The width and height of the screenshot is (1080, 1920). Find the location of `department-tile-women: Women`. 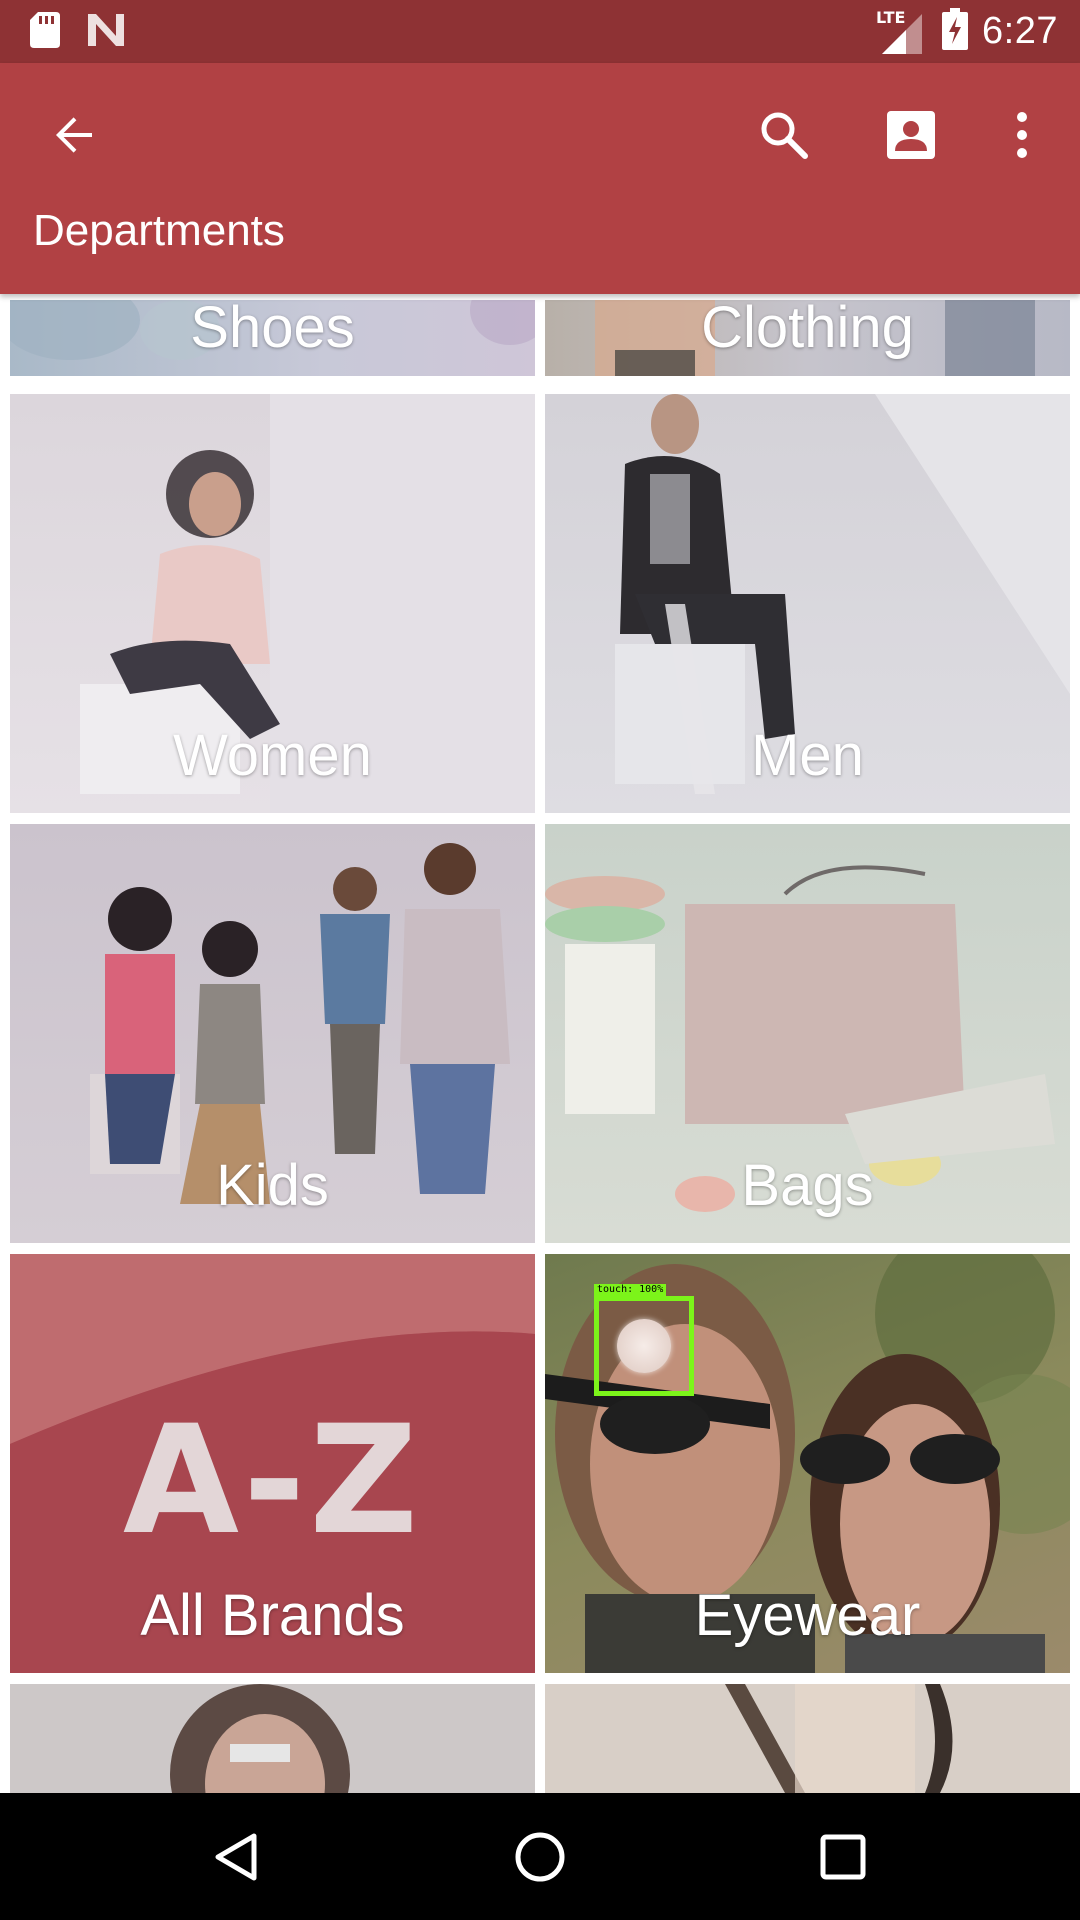

department-tile-women: Women is located at coordinates (272, 603).